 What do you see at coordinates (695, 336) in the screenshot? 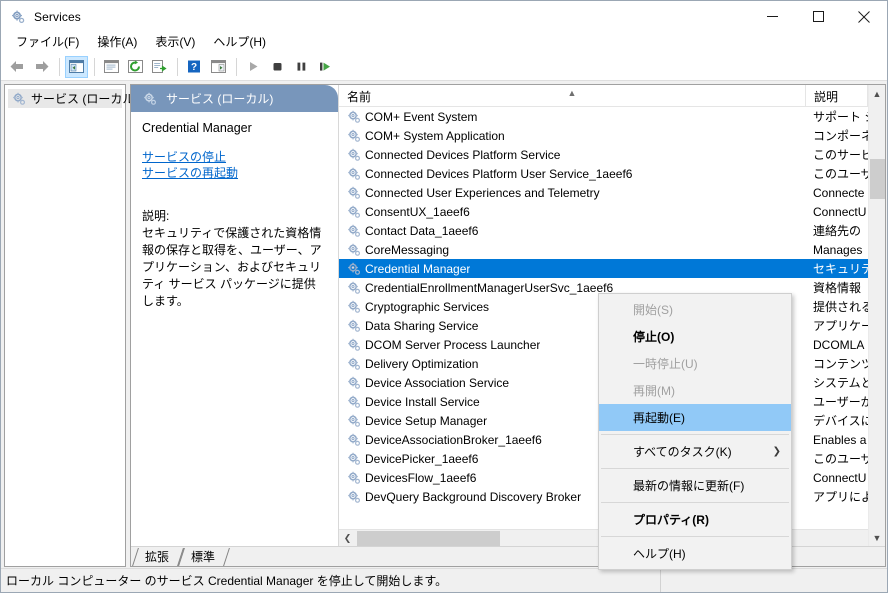
I see `ctx-stop: 停止(O)` at bounding box center [695, 336].